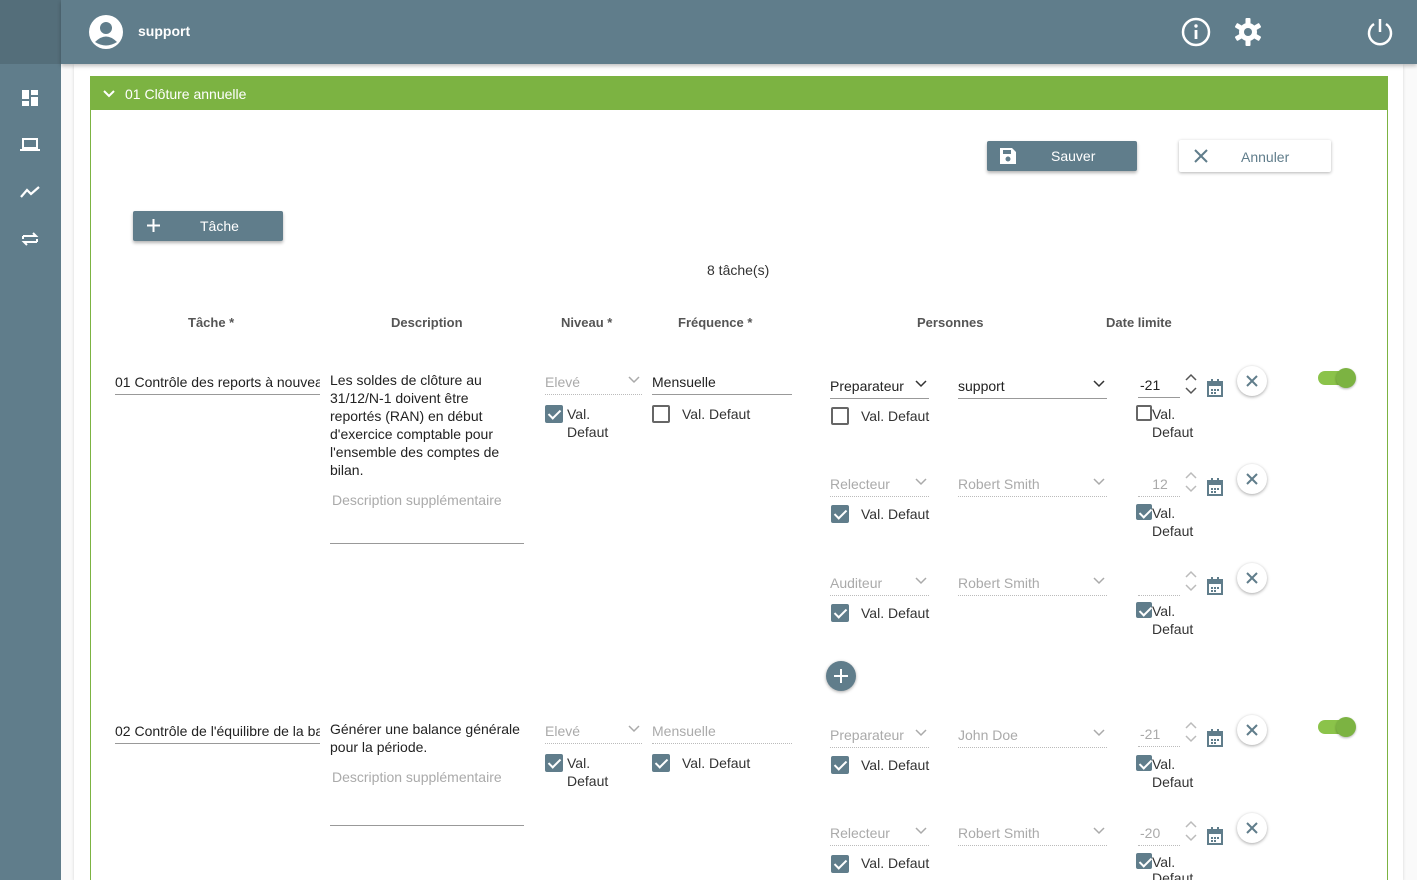 The height and width of the screenshot is (880, 1417). What do you see at coordinates (1032, 737) in the screenshot?
I see `person-select: John Doe` at bounding box center [1032, 737].